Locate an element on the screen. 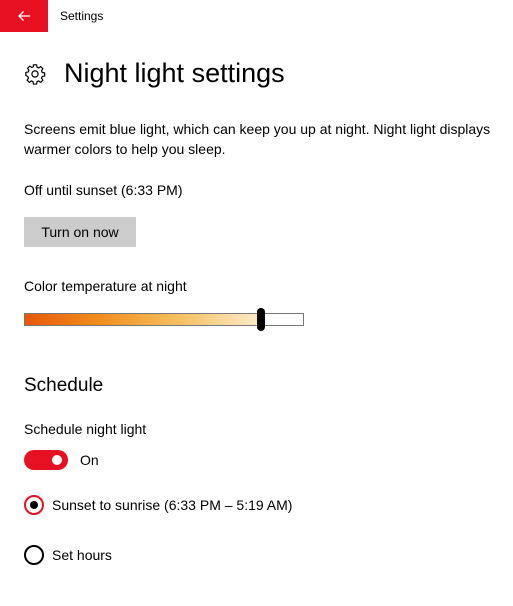 Image resolution: width=513 pixels, height=606 pixels. color-temperature-slider is located at coordinates (164, 319).